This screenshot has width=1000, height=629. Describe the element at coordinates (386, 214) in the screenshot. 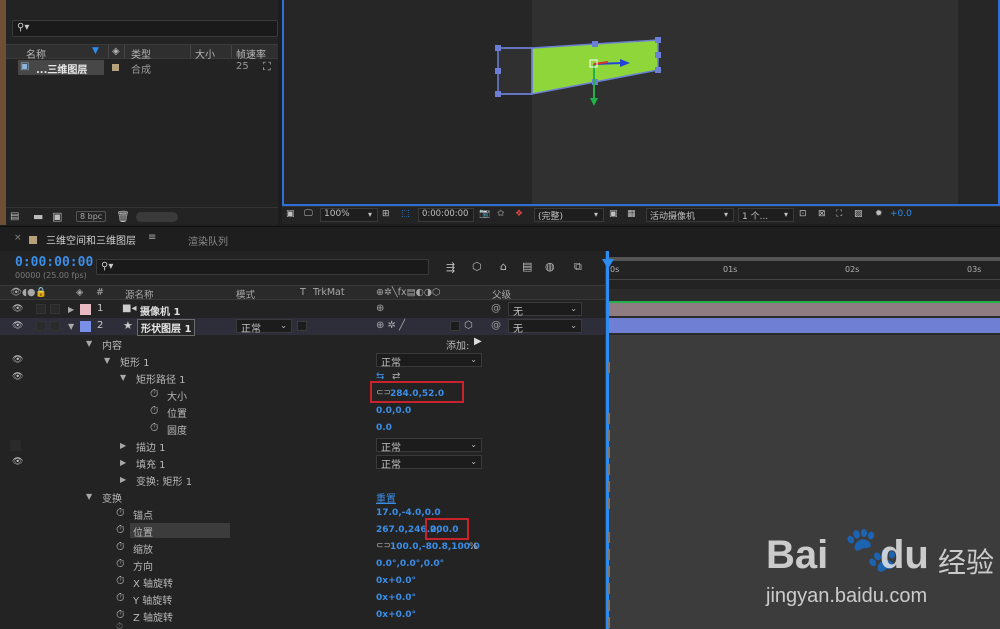

I see `safe-zones-icon: ⊞` at that location.